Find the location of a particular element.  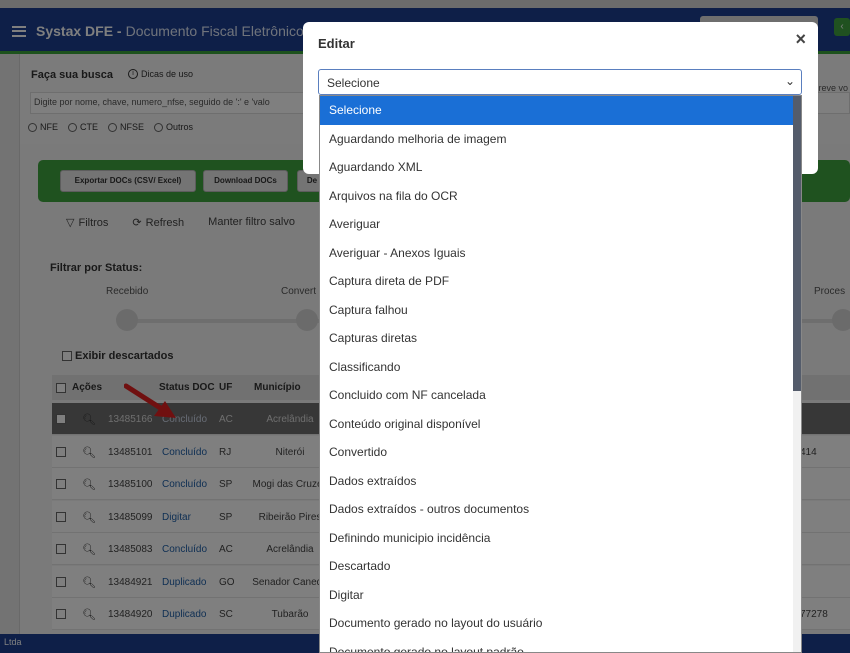

modal-title: Editar is located at coordinates (336, 43).